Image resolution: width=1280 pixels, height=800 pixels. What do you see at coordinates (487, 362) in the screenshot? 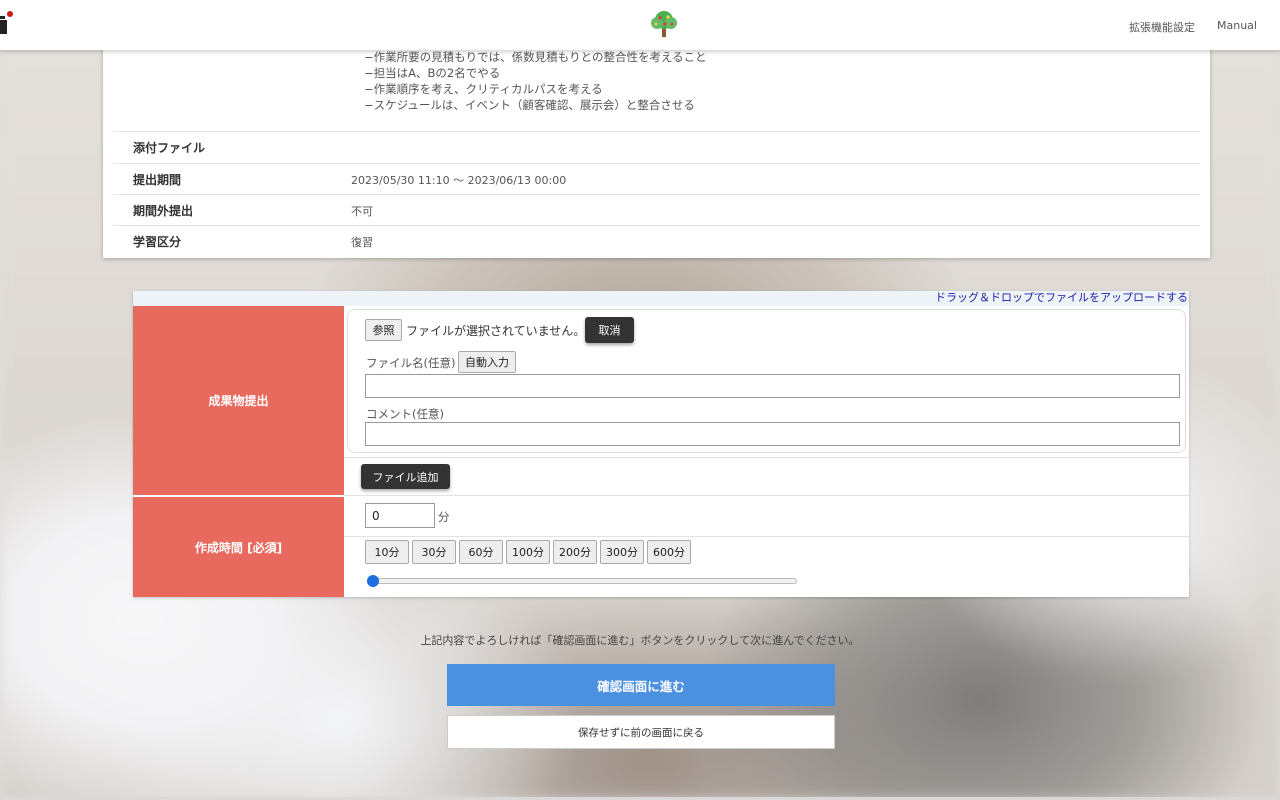
I see `autofill-button: 自動入力` at bounding box center [487, 362].